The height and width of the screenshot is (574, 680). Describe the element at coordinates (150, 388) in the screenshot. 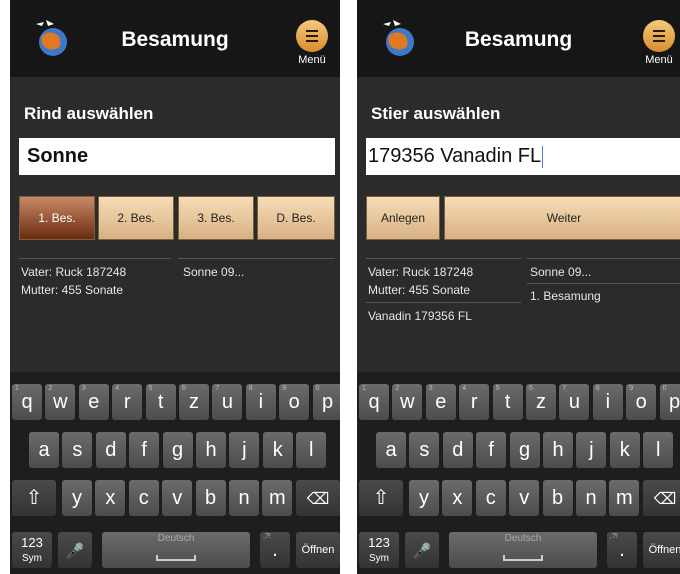

I see `key-hint: 5` at that location.